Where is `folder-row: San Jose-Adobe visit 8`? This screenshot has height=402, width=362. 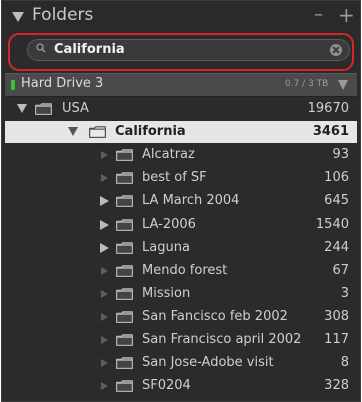 folder-row: San Jose-Adobe visit 8 is located at coordinates (181, 363).